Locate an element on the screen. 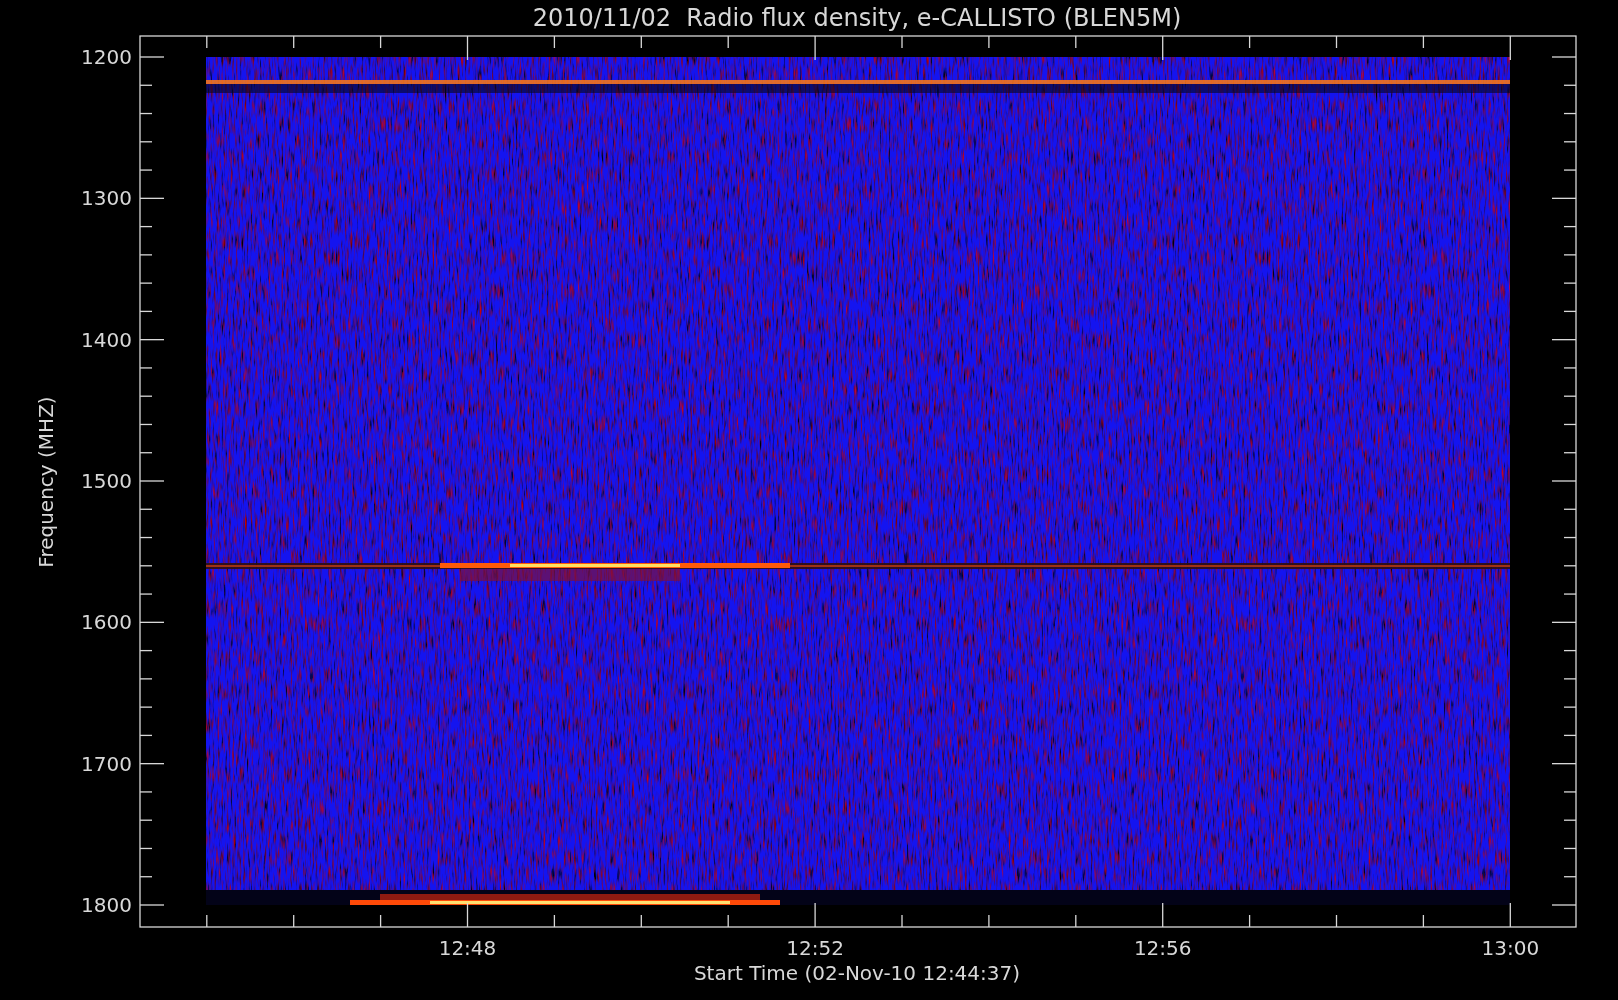  axis-tick-label: 1300 is located at coordinates (106, 198).